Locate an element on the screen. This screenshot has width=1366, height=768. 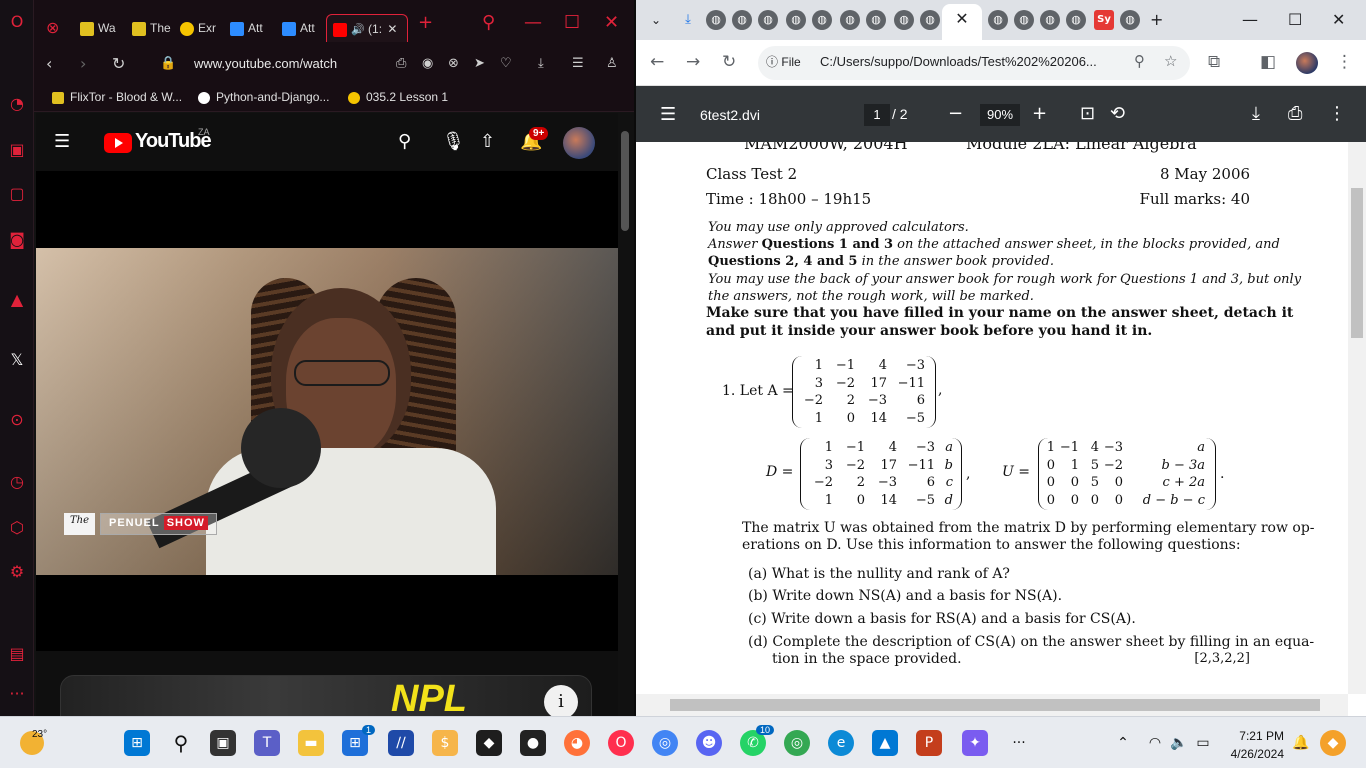
zoom-search-icon: ⚲ is located at coordinates (1139, 61).